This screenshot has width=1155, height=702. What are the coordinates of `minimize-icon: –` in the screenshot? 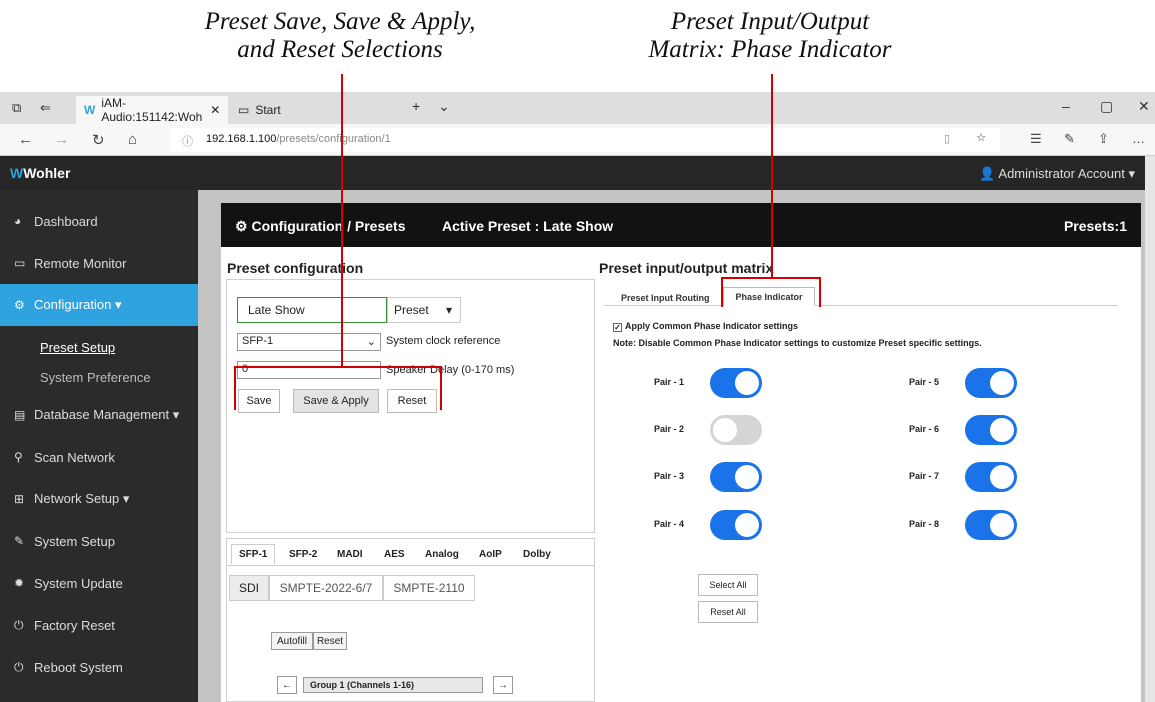 It's located at (1066, 106).